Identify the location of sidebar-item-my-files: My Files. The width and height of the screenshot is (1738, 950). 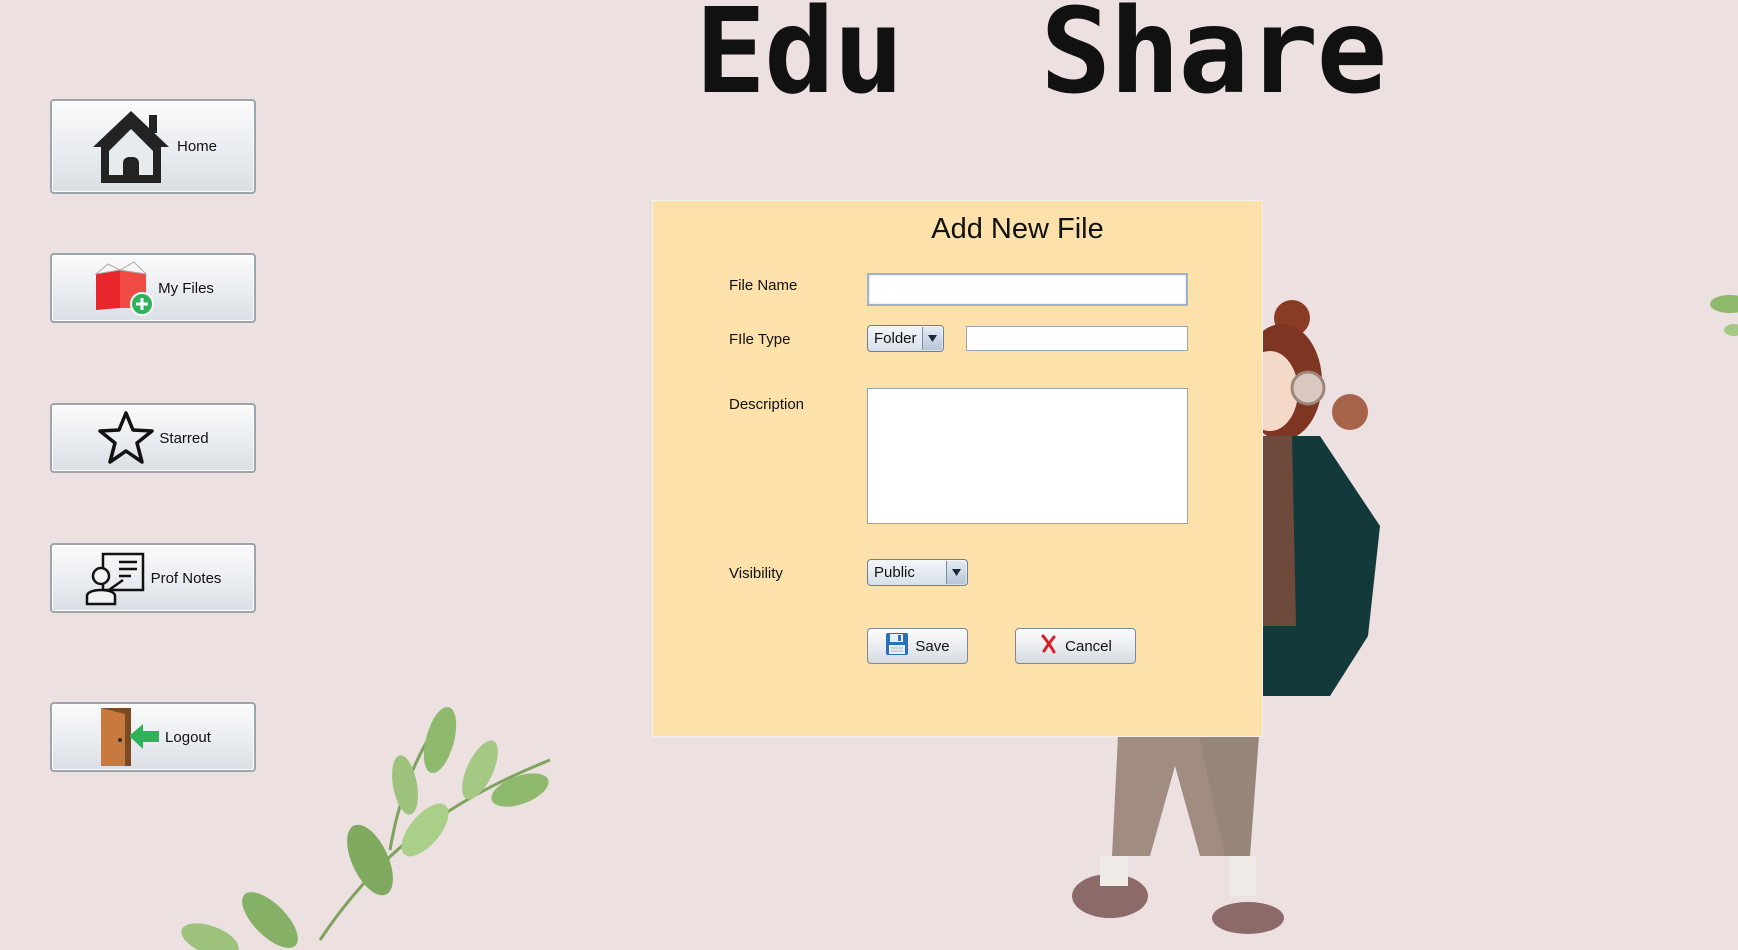
(153, 288).